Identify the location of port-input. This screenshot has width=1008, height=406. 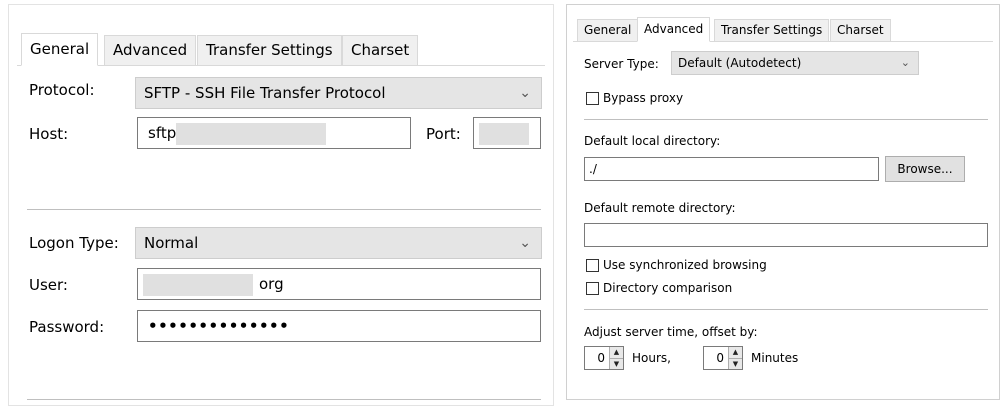
(507, 133).